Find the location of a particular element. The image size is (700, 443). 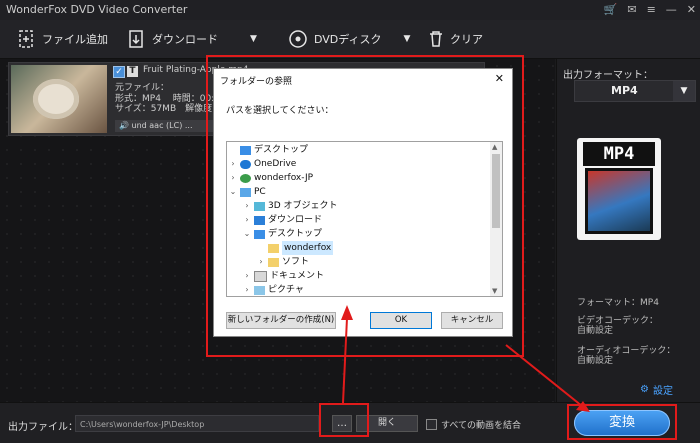

output-file-label: 出力ファイル： is located at coordinates (43, 427).